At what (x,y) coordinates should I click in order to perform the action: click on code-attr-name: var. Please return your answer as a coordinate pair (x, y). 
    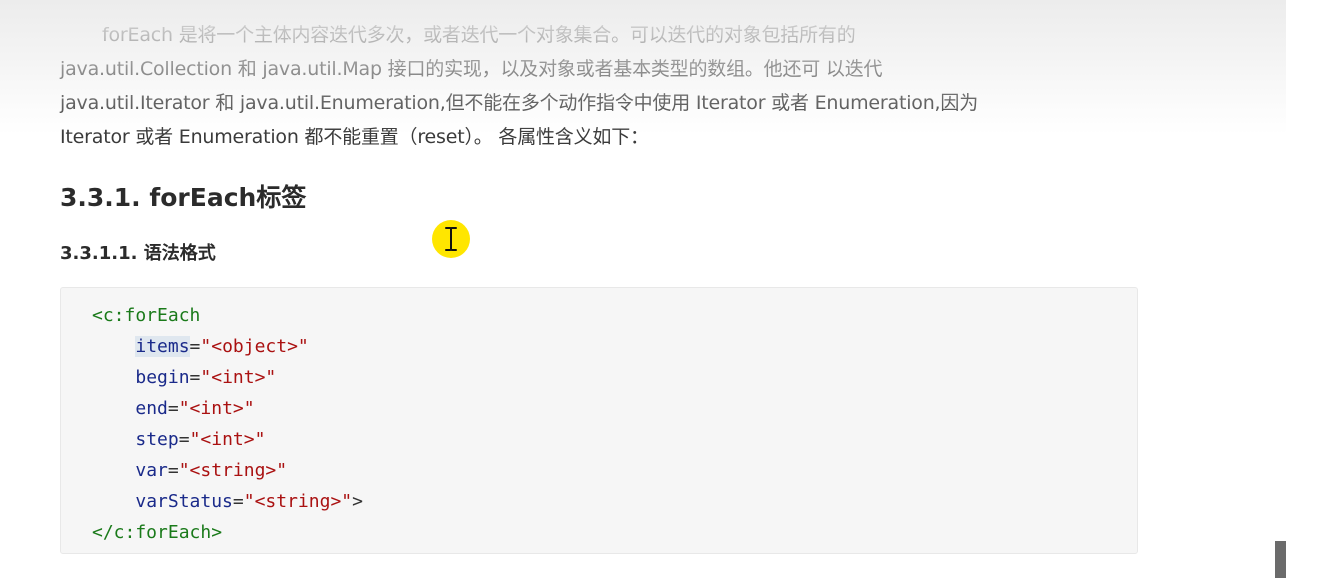
    Looking at the image, I should click on (151, 470).